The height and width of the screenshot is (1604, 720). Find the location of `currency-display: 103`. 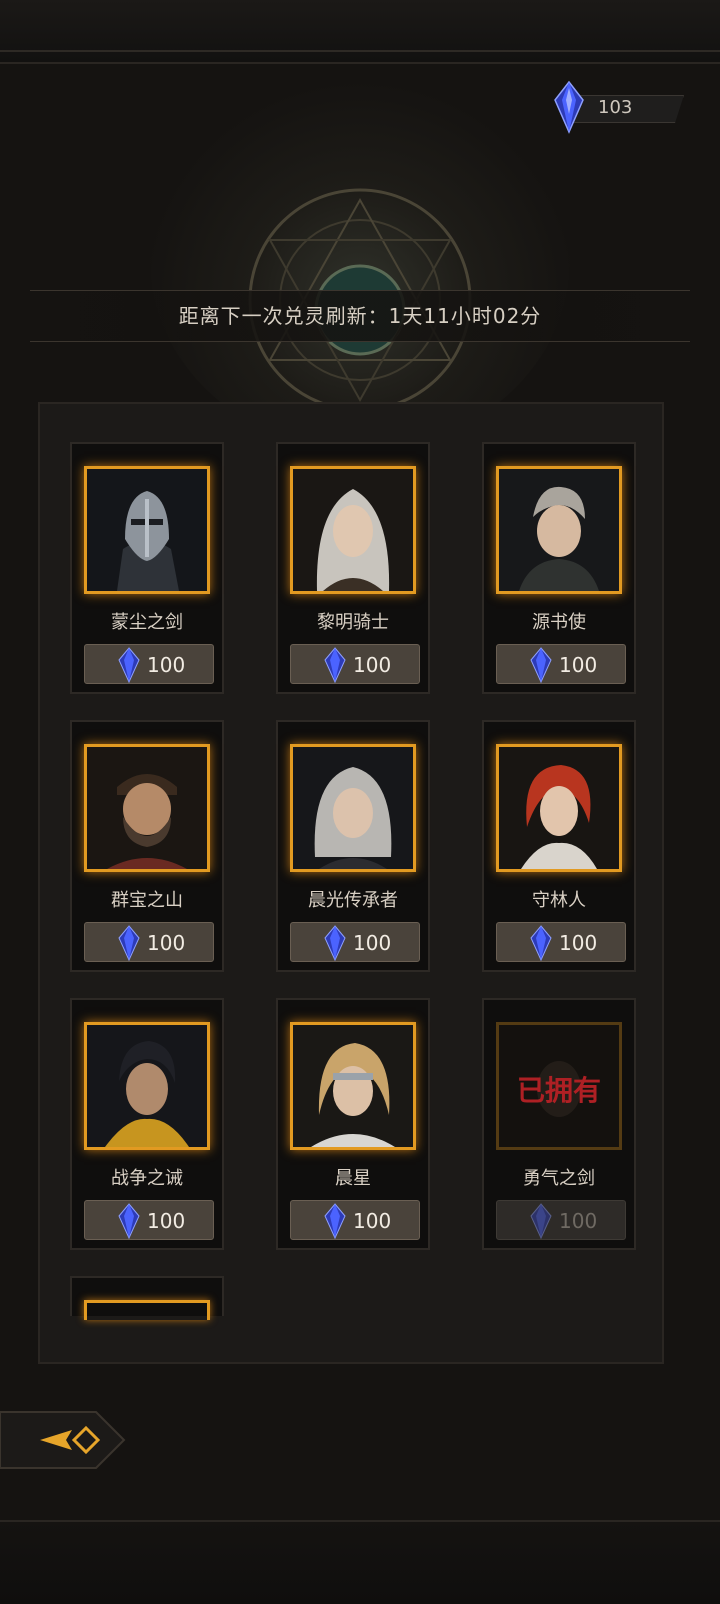

currency-display: 103 is located at coordinates (618, 107).